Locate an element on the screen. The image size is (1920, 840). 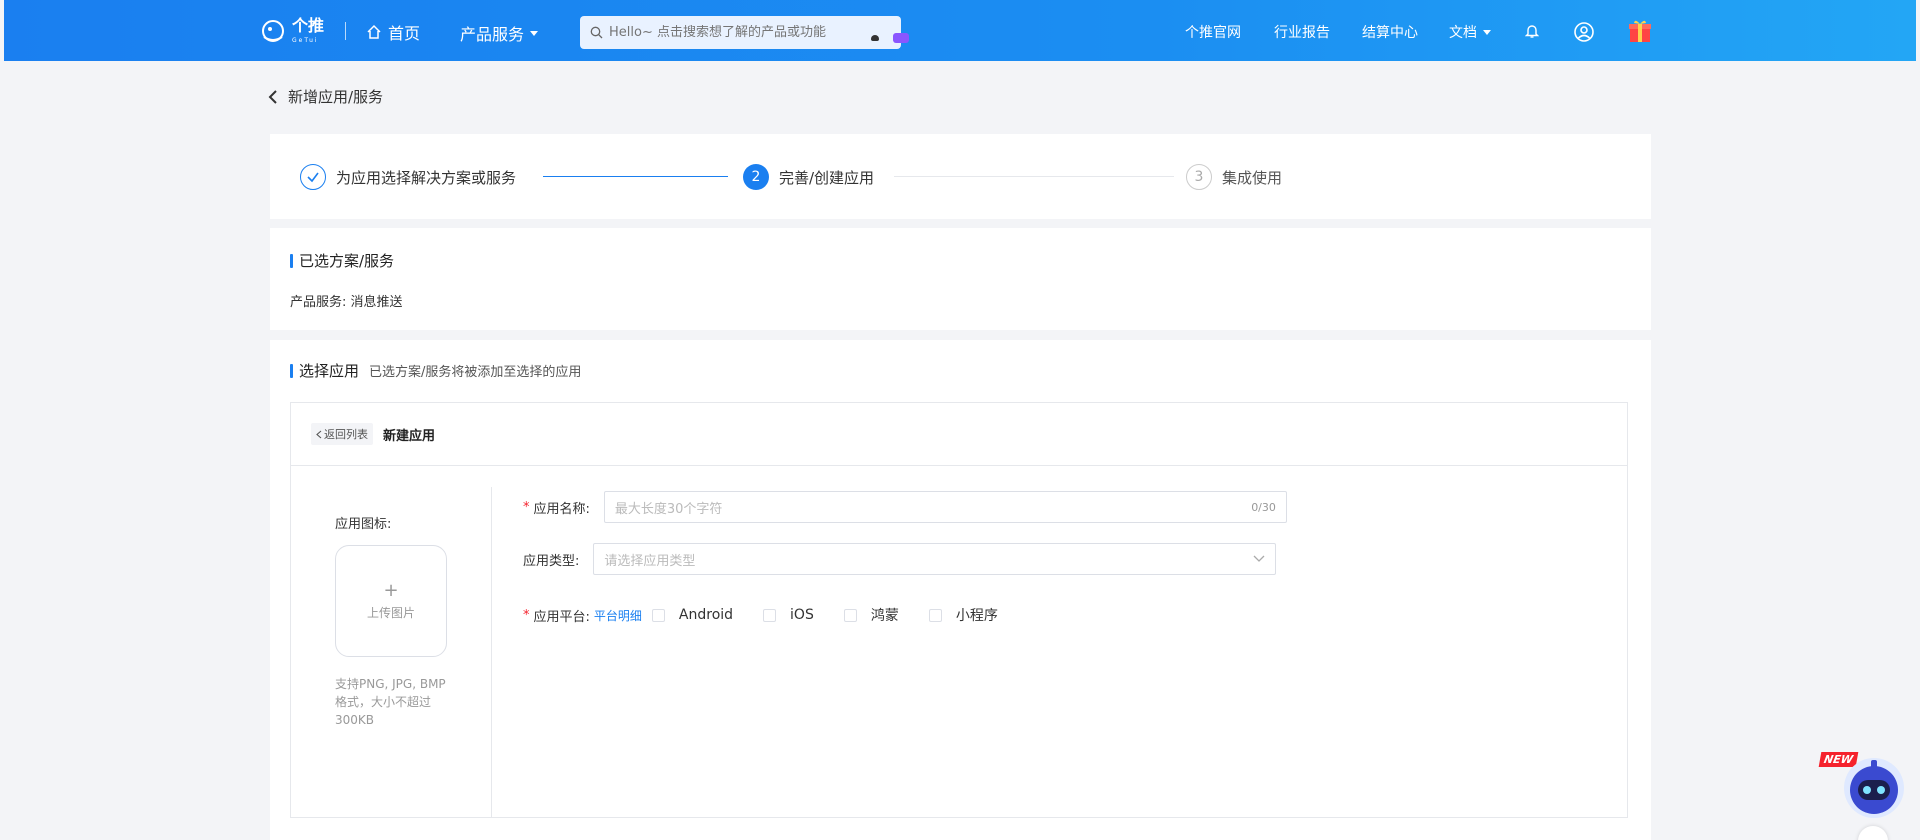
platform-ios-checkbox: iOS is located at coordinates (788, 615).